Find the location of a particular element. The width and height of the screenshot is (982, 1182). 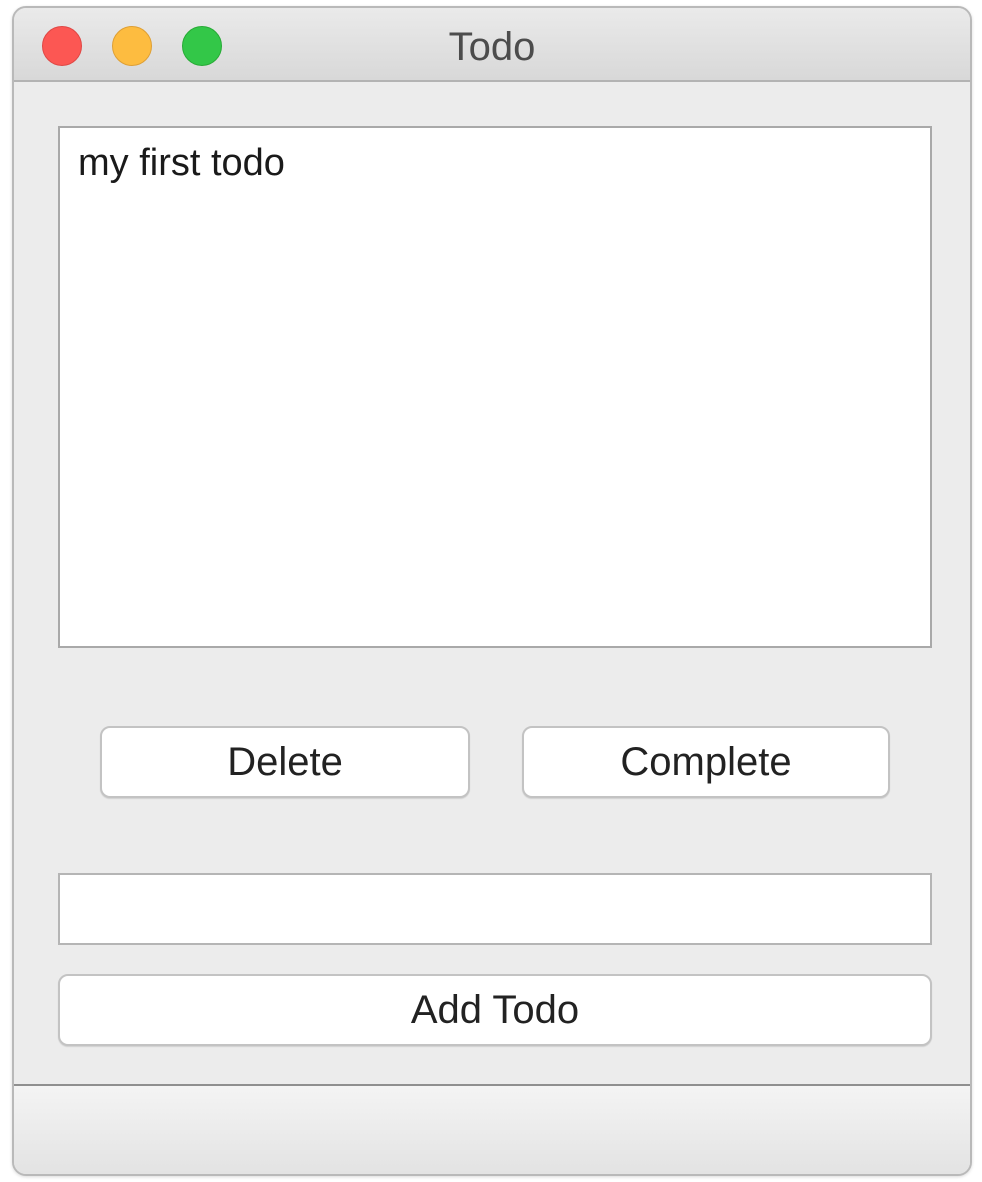

delete-button: Delete is located at coordinates (285, 762).